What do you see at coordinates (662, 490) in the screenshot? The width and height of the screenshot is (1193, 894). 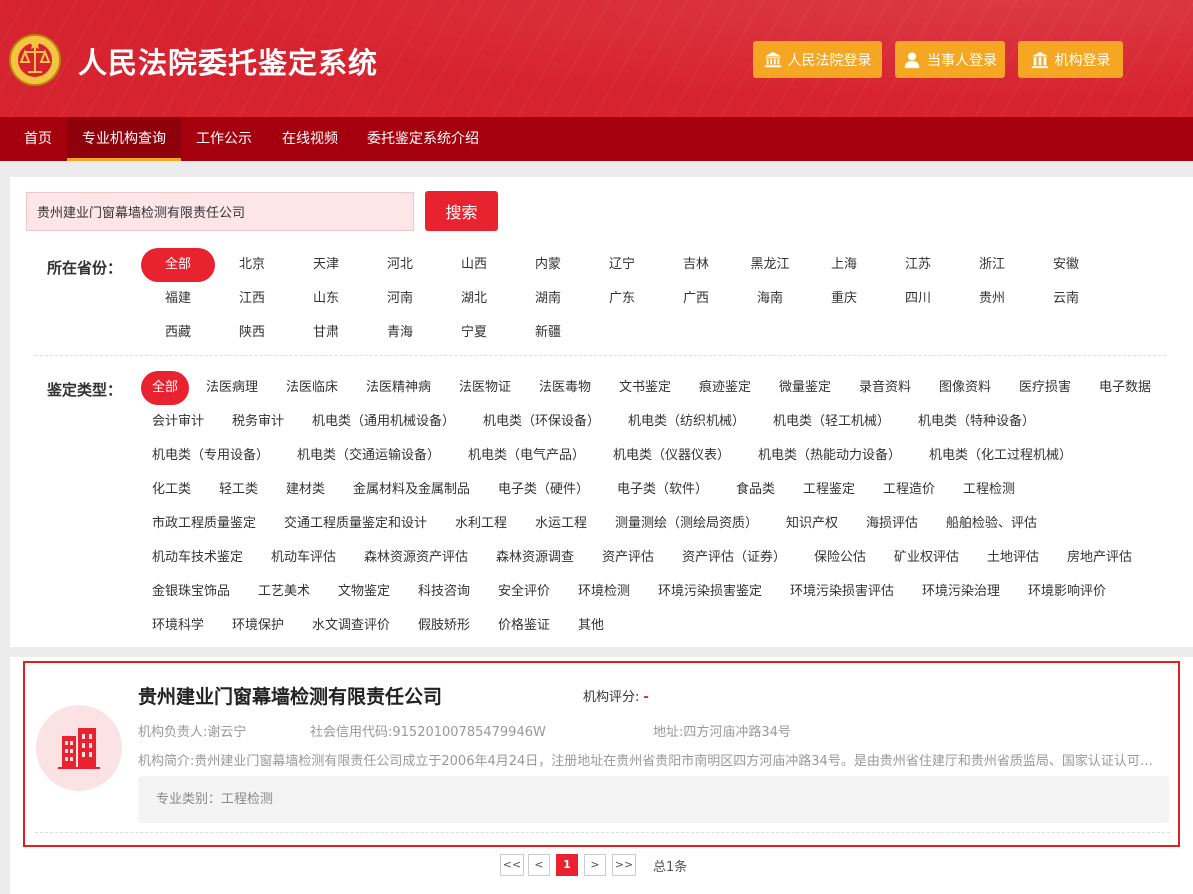 I see `type-option: 电子类（软件）` at bounding box center [662, 490].